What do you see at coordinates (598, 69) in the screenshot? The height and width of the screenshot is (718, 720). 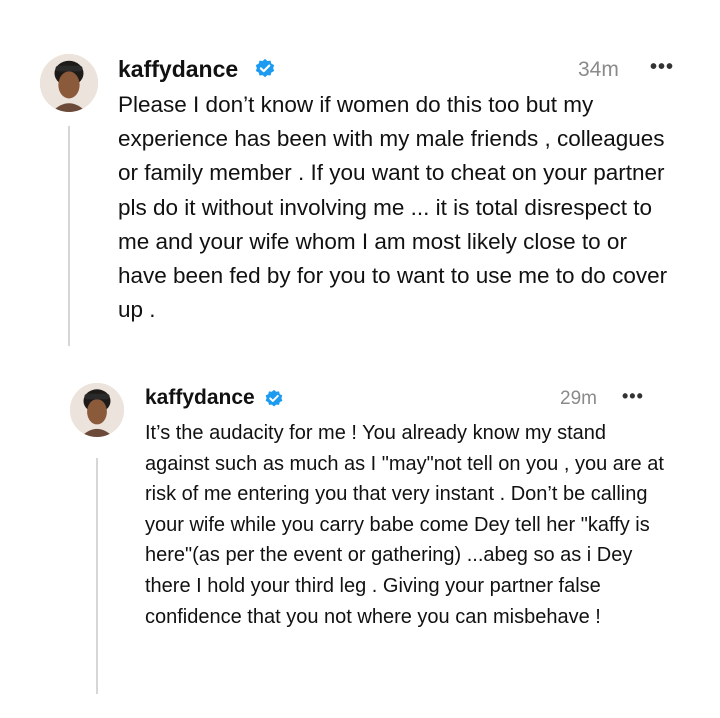 I see `timestamp: 34m` at bounding box center [598, 69].